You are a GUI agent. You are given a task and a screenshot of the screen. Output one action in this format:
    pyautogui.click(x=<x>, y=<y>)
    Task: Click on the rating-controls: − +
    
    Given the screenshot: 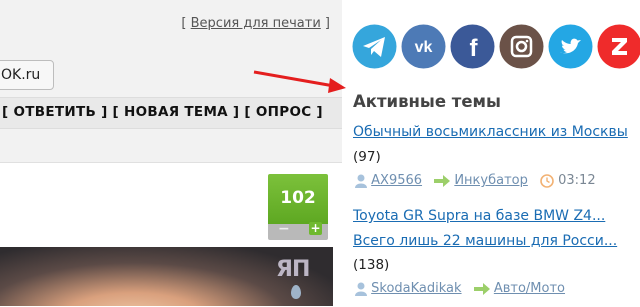 What is the action you would take?
    pyautogui.click(x=298, y=232)
    